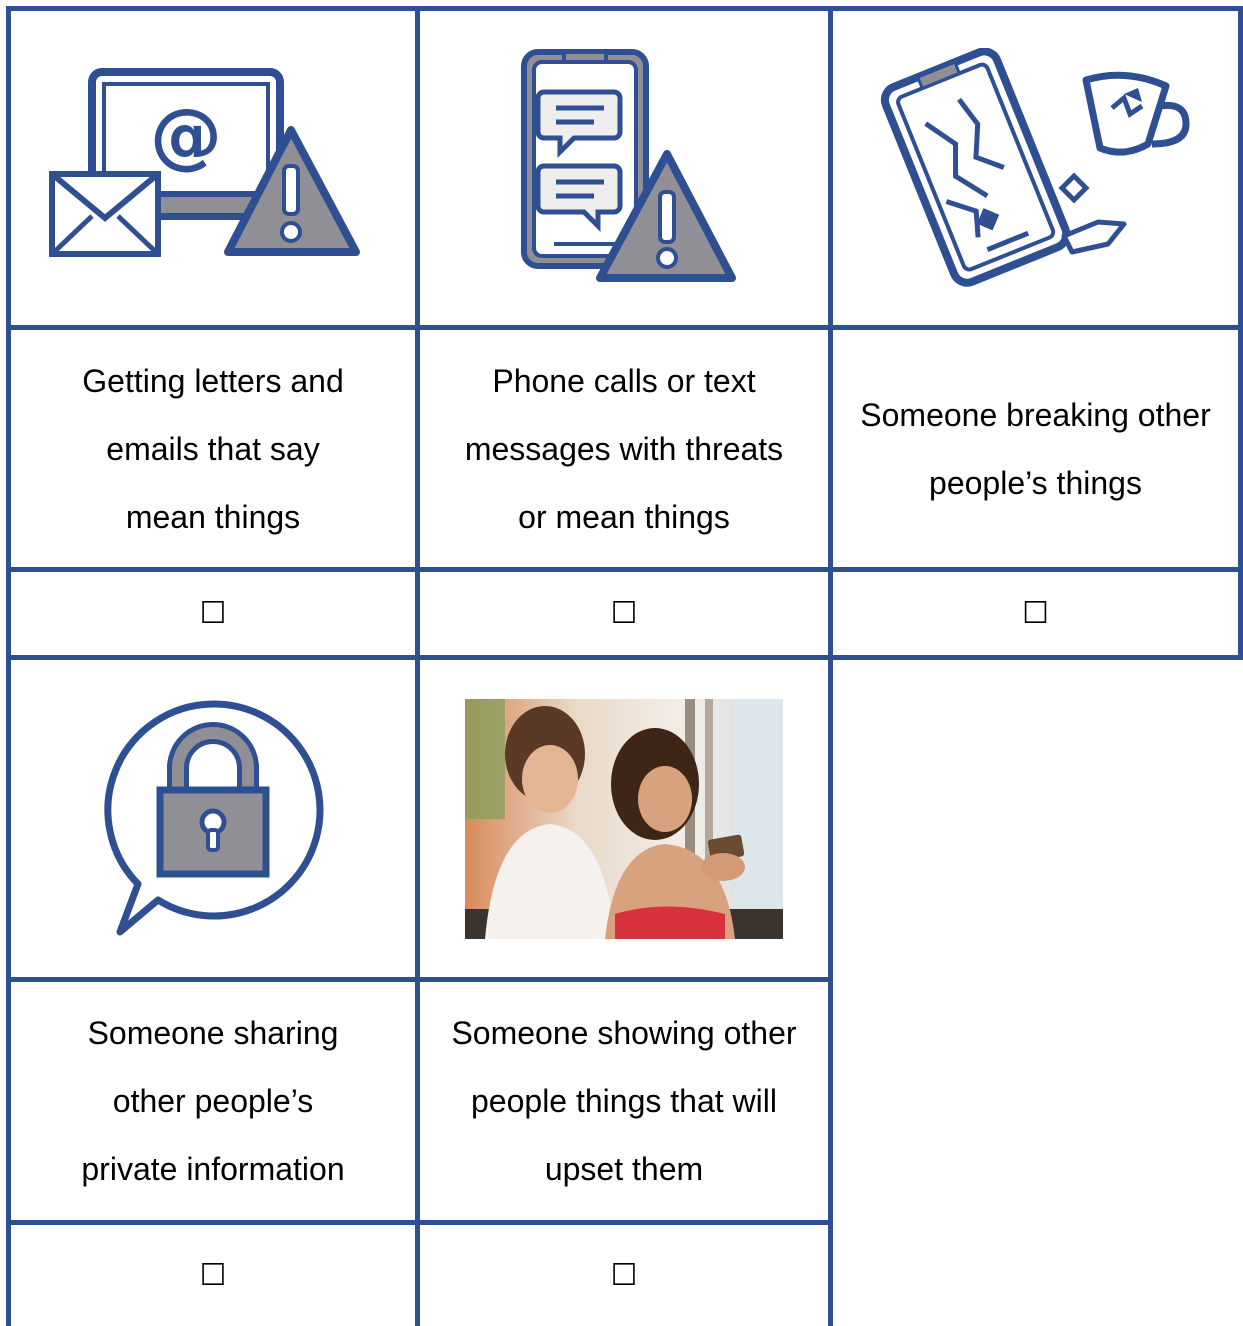  I want to click on checkbox-cell-1: ☐, so click(213, 613).